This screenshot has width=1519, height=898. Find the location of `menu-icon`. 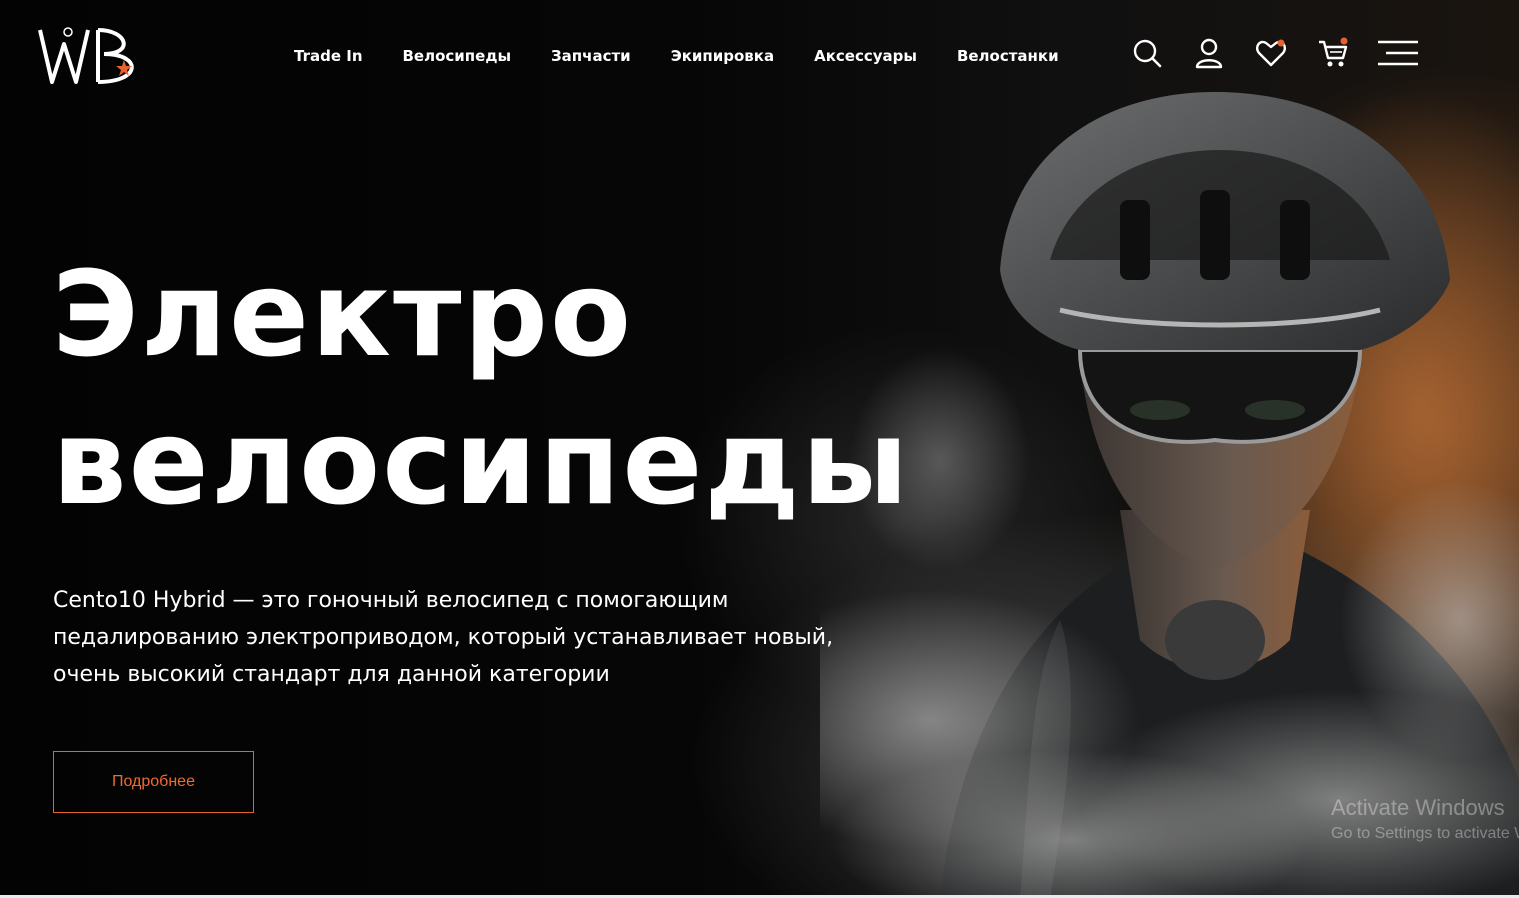

menu-icon is located at coordinates (1398, 53).